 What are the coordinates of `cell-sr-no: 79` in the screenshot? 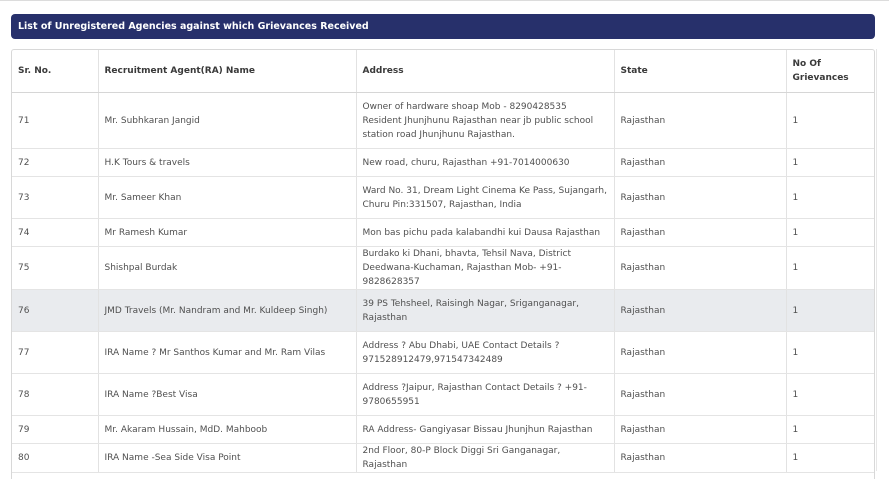 It's located at (55, 429).